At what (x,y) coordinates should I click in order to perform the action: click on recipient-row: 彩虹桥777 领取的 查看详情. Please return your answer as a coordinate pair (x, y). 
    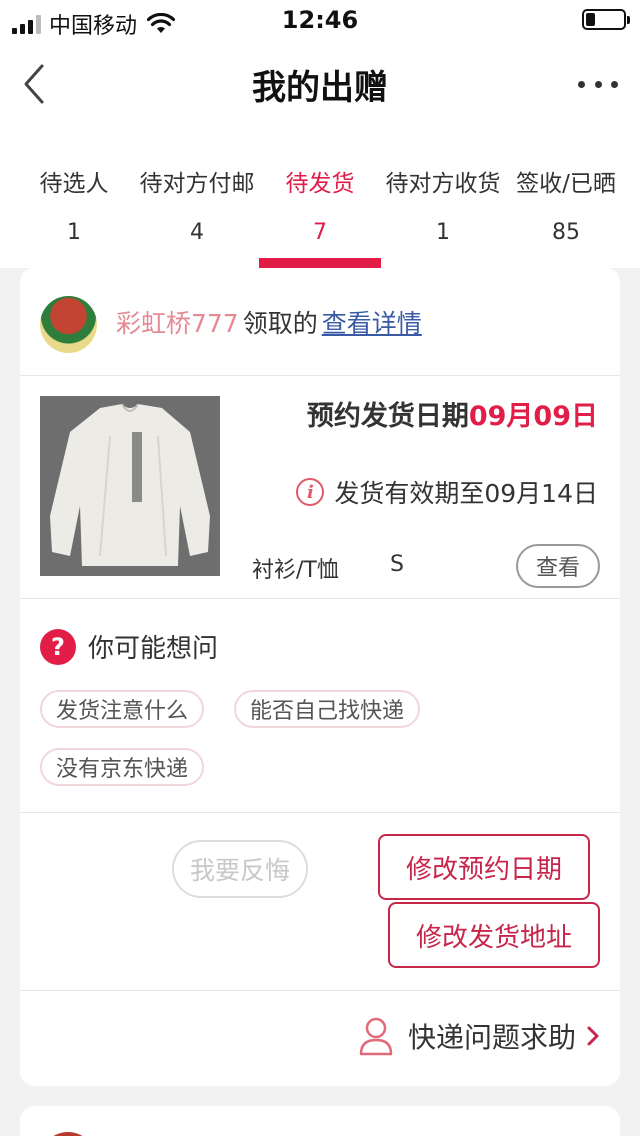
    Looking at the image, I should click on (269, 322).